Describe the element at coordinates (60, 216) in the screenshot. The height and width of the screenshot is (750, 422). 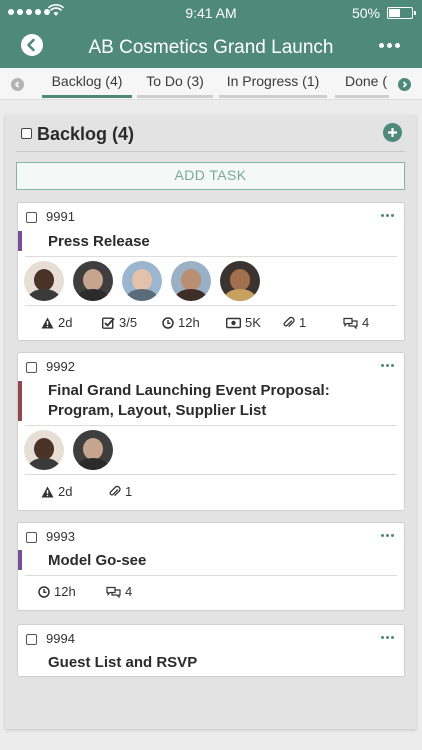
I see `task-number: 9991` at that location.